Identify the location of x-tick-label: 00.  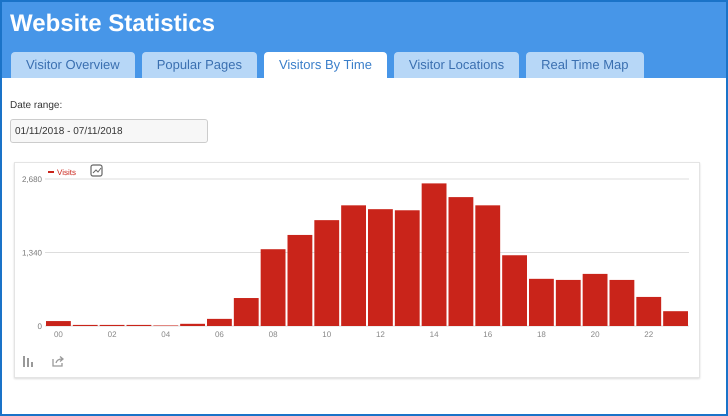
(58, 334).